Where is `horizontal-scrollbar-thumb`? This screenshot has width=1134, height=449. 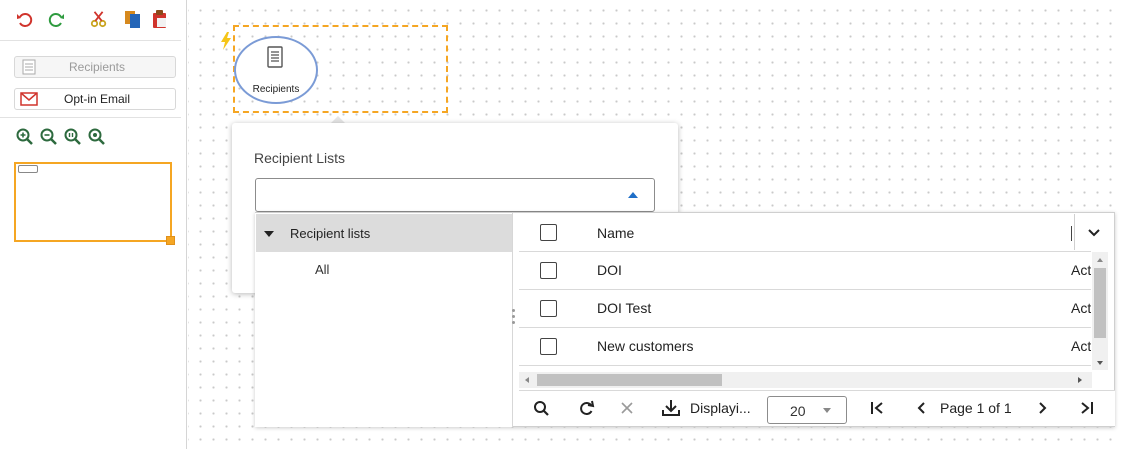 horizontal-scrollbar-thumb is located at coordinates (629, 380).